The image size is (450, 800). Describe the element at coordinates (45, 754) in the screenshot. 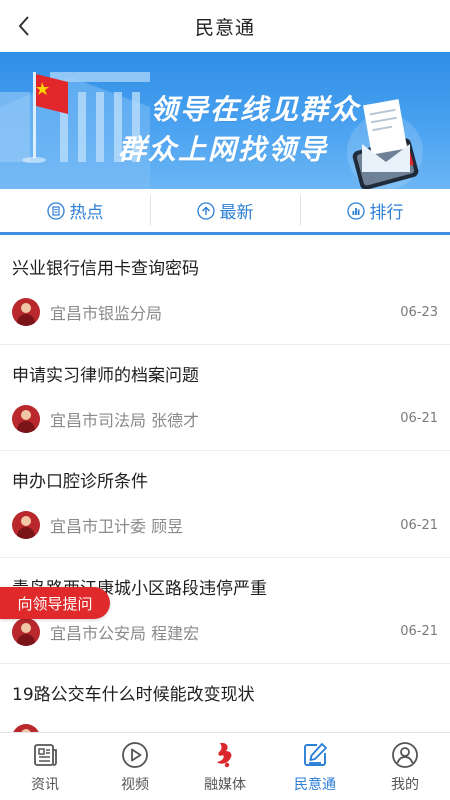

I see `news-icon` at that location.